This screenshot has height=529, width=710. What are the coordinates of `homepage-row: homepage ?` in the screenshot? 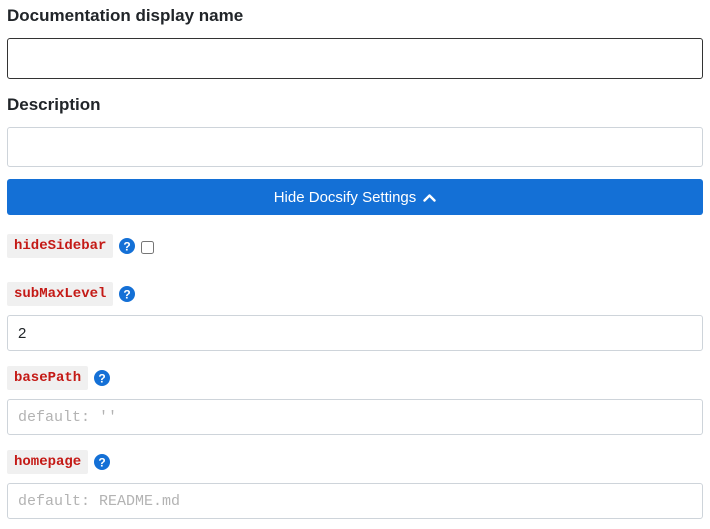 It's located at (59, 462).